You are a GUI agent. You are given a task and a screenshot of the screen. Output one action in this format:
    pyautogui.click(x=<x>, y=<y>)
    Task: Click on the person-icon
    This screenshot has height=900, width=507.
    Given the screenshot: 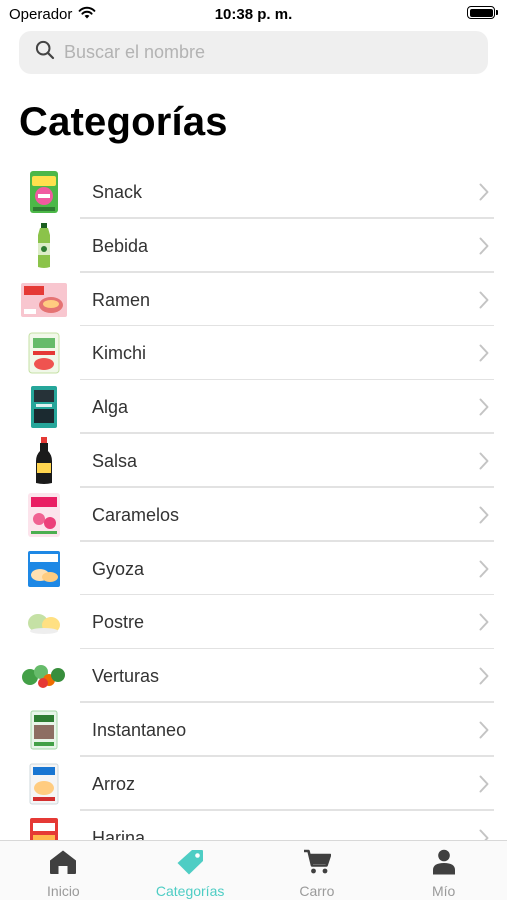 What is the action you would take?
    pyautogui.click(x=444, y=864)
    